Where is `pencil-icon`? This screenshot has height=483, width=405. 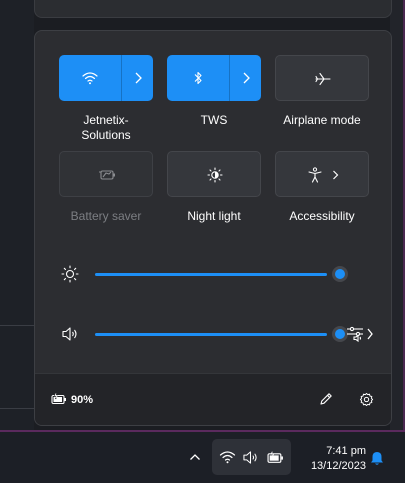
pencil-icon is located at coordinates (326, 399).